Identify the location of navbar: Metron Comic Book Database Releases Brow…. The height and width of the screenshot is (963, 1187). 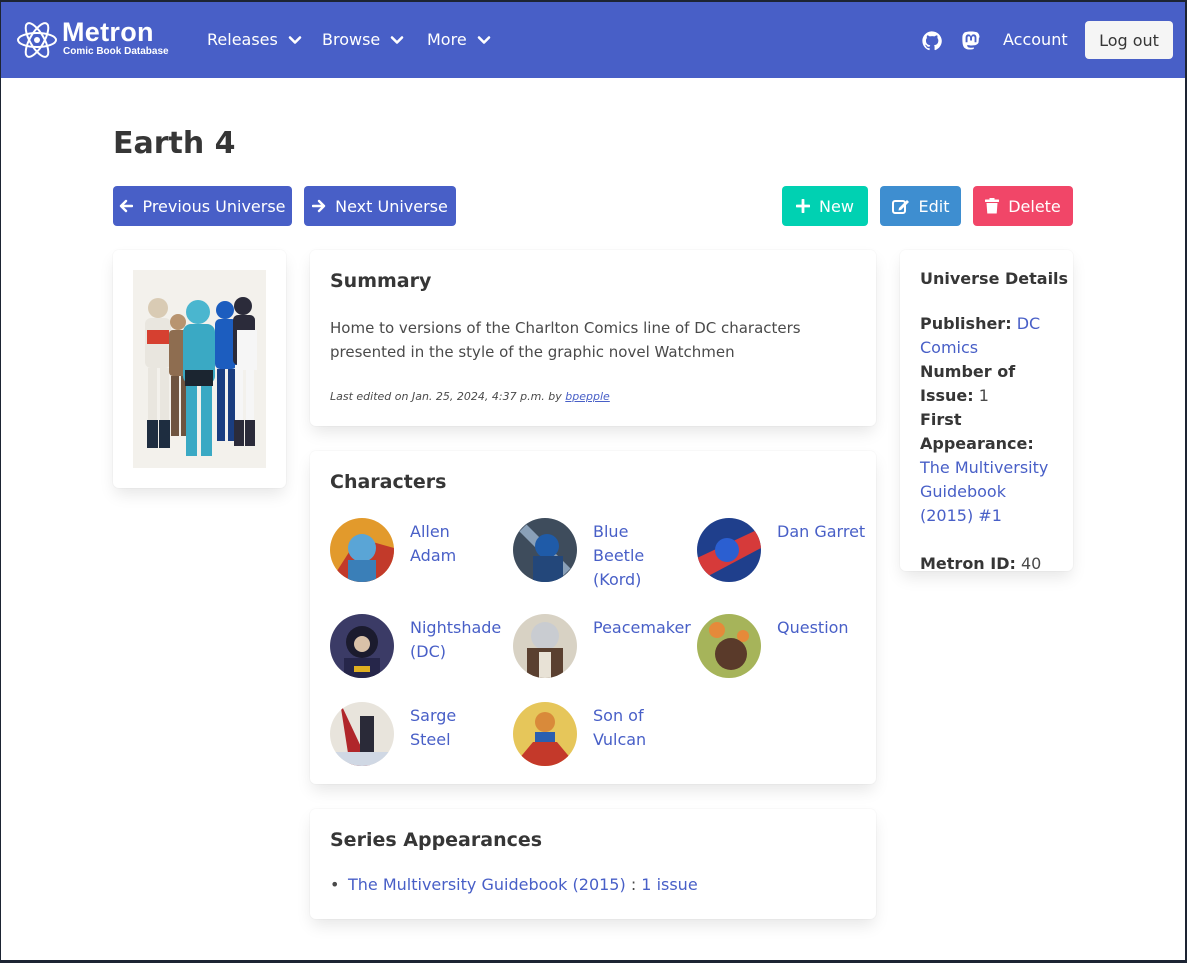
(593, 40).